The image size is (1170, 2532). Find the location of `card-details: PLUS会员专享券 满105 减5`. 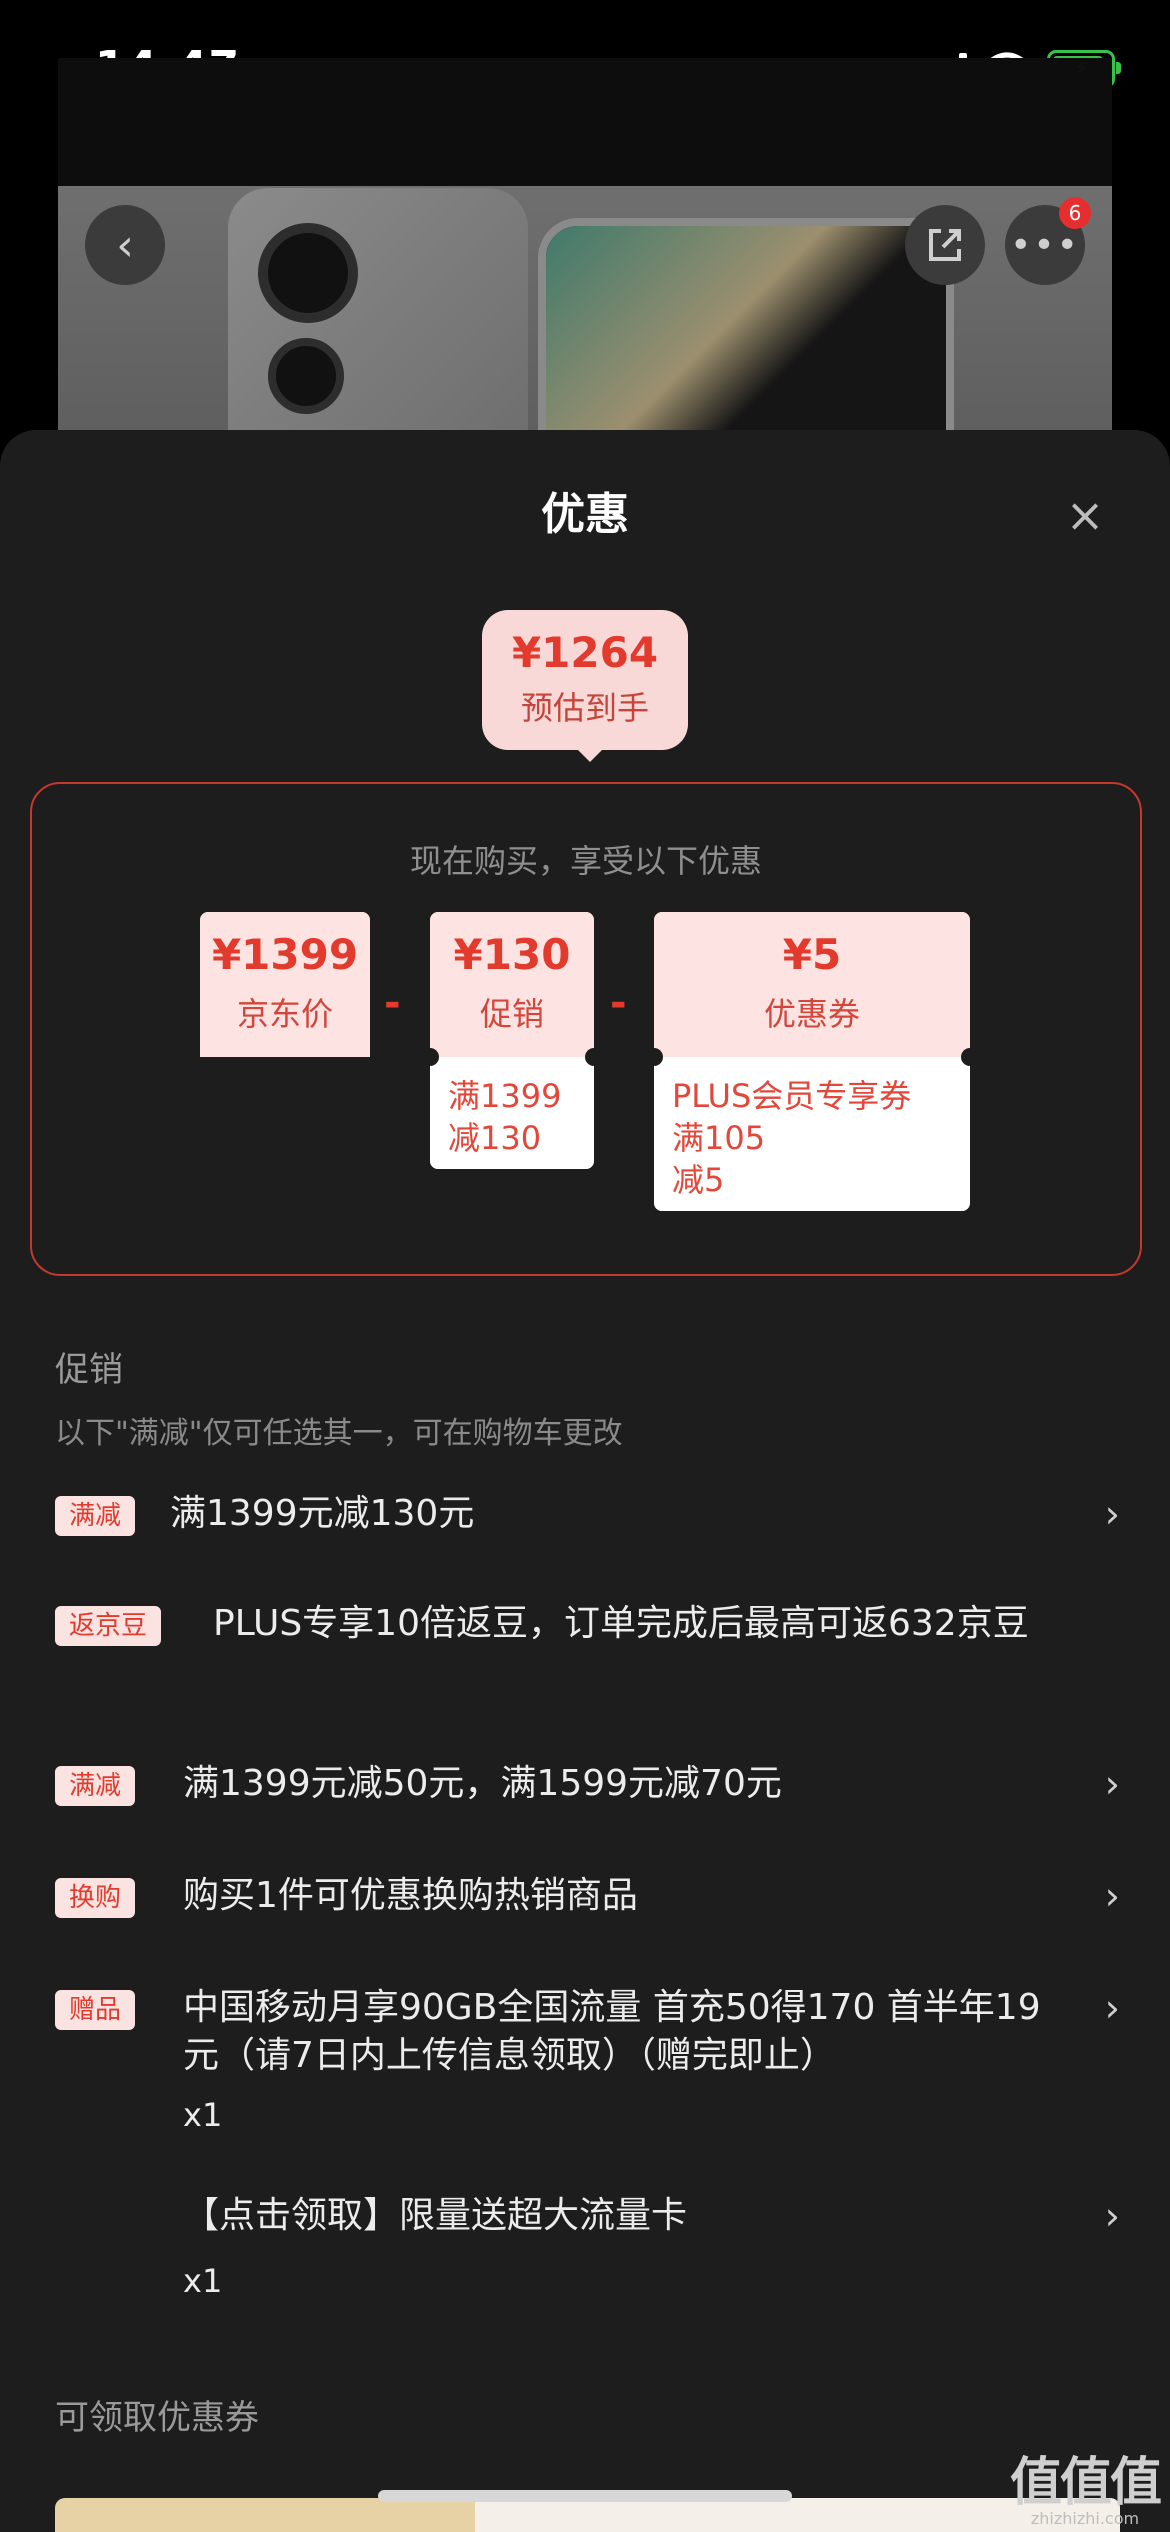

card-details: PLUS会员专享券 满105 减5 is located at coordinates (812, 1134).